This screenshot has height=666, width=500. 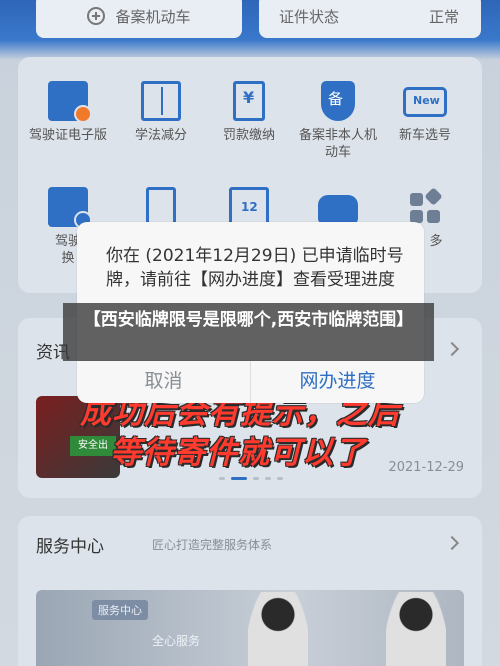 I want to click on add-circle-icon, so click(x=96, y=16).